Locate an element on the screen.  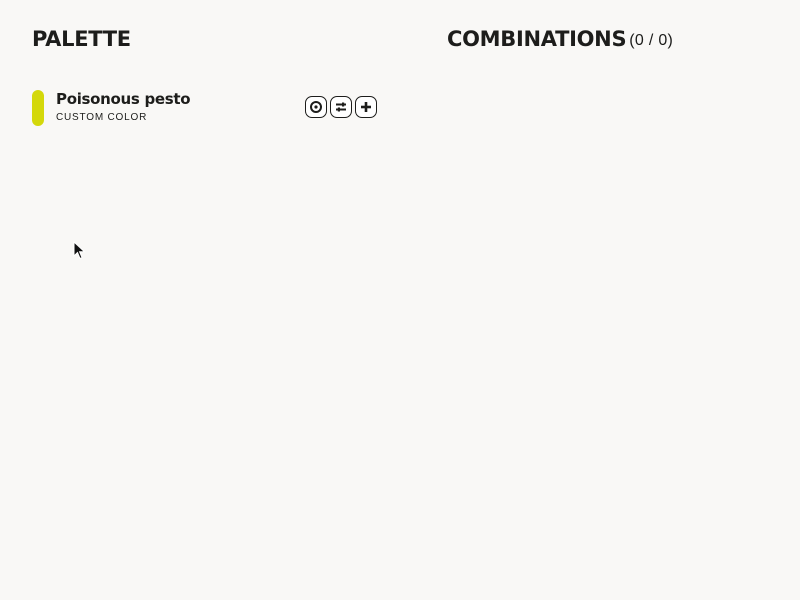
plus-icon is located at coordinates (366, 107).